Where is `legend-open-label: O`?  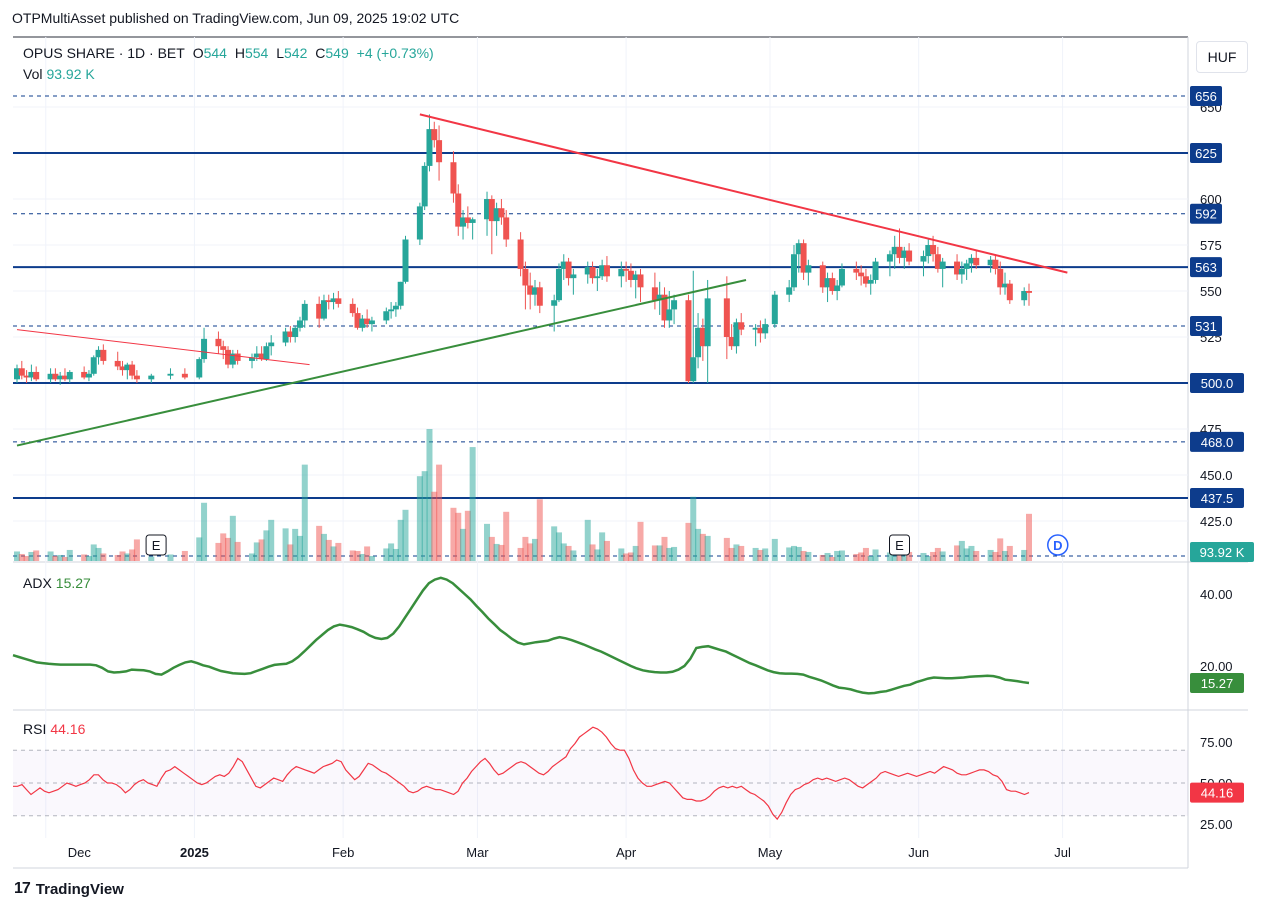 legend-open-label: O is located at coordinates (198, 53).